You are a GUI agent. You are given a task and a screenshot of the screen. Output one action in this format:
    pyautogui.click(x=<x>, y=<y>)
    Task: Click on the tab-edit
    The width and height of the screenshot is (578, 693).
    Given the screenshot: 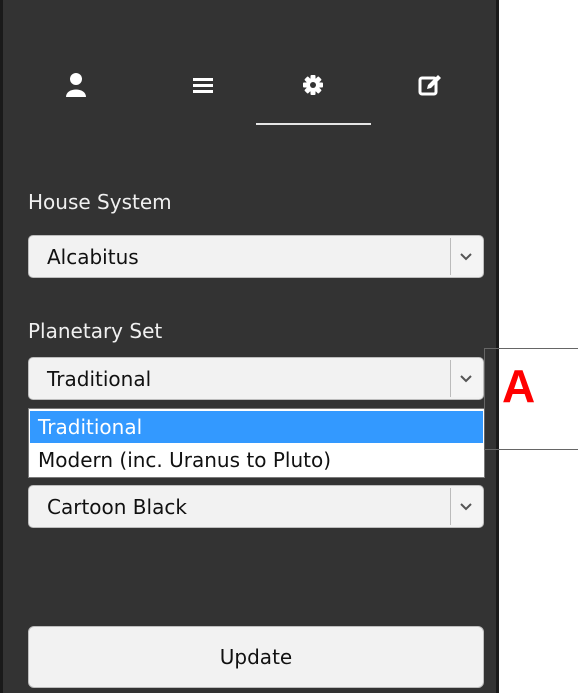 What is the action you would take?
    pyautogui.click(x=430, y=92)
    